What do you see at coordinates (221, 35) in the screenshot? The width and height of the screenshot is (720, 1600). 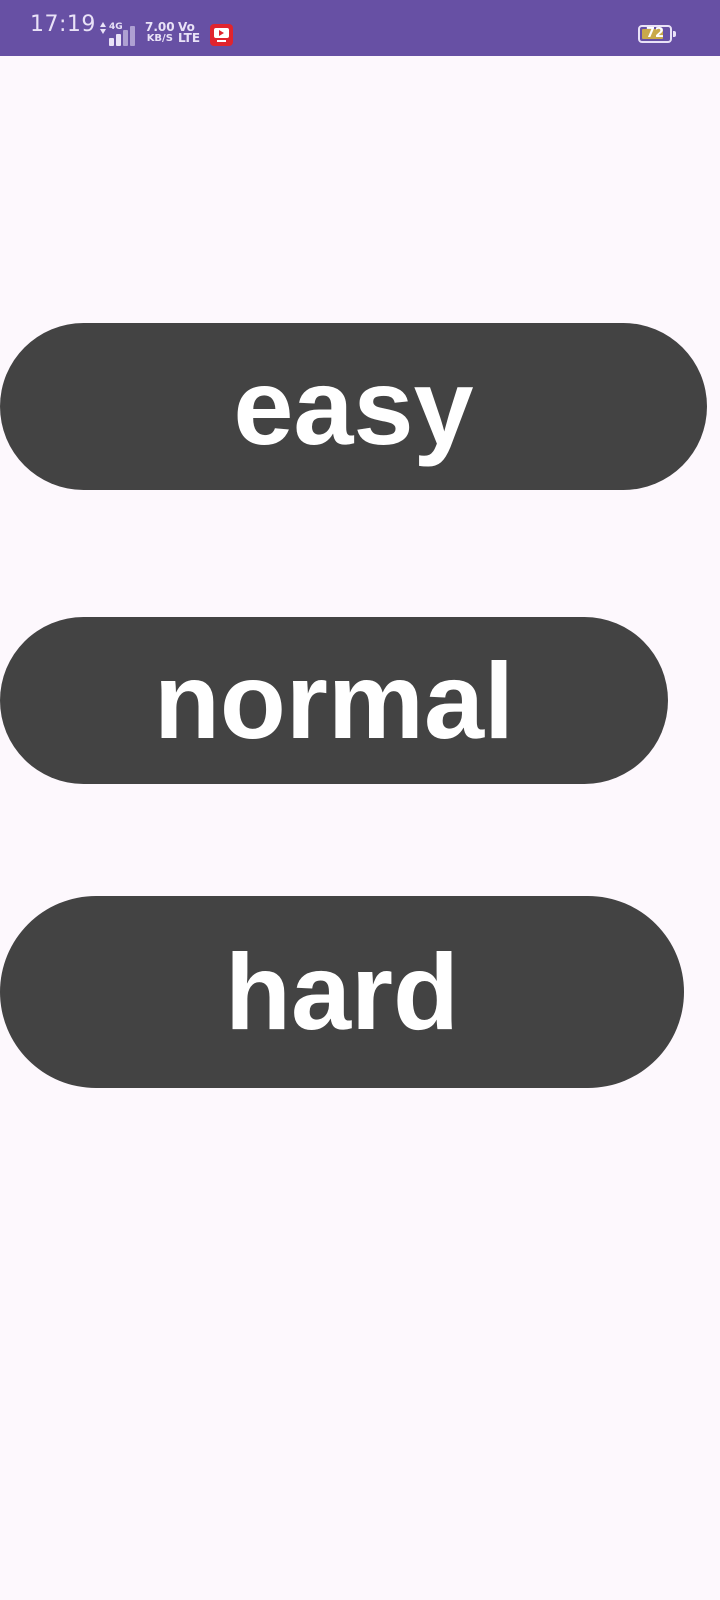 I see `youtube-icon` at bounding box center [221, 35].